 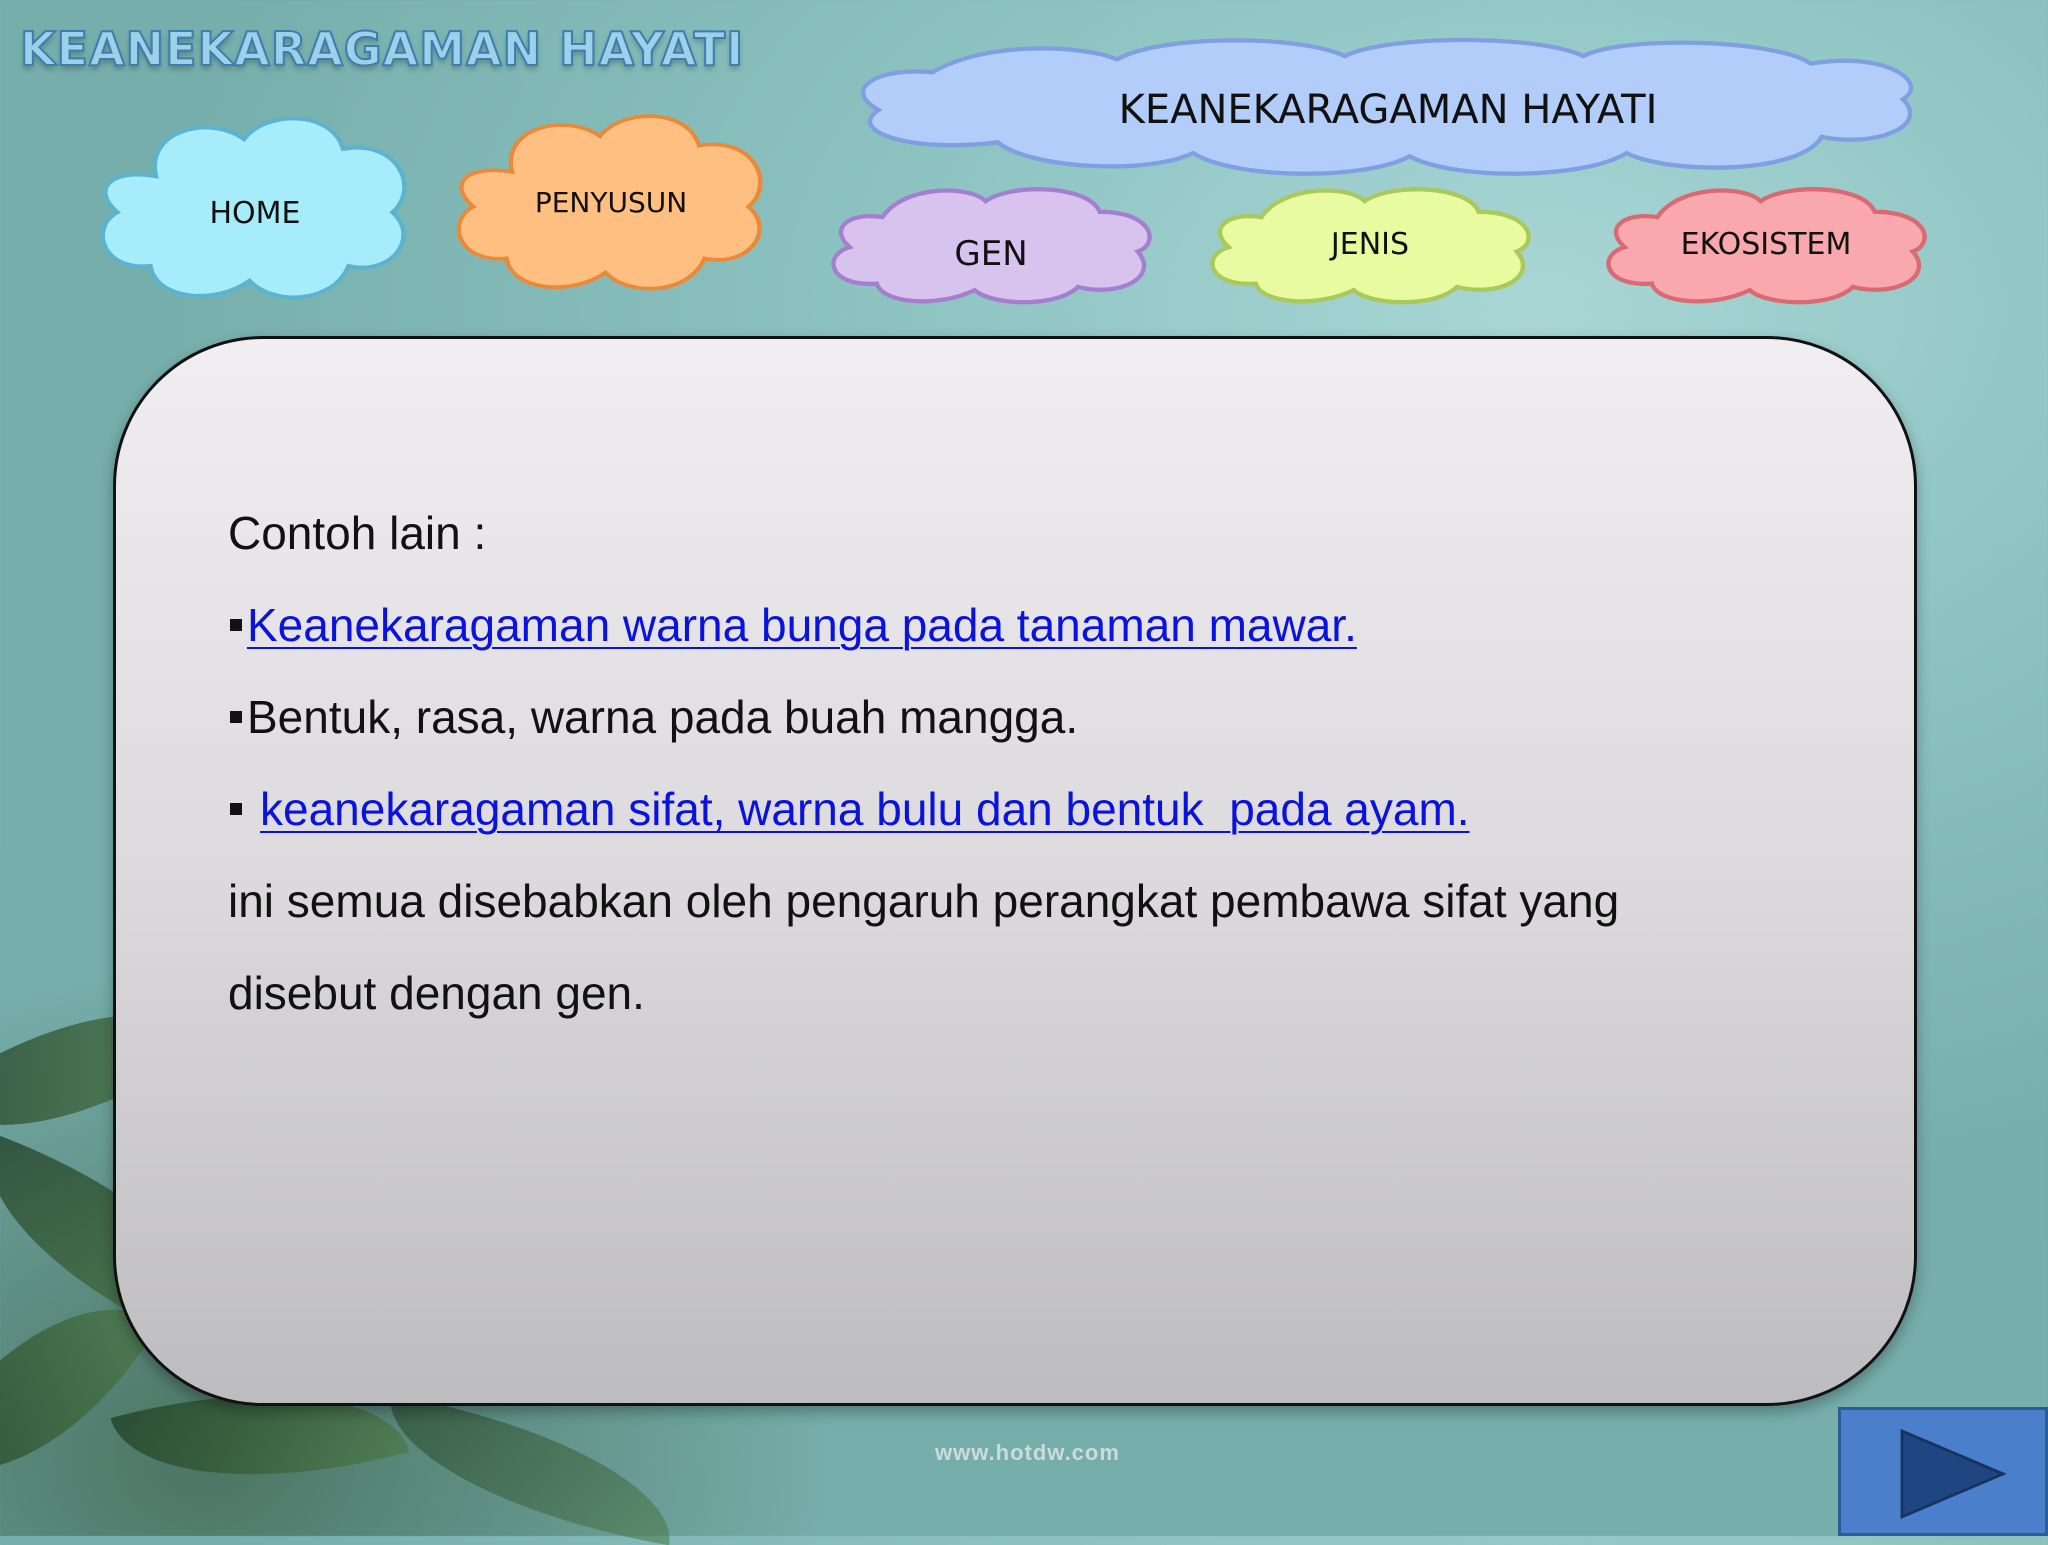 I want to click on penyusun-label: PENYUSUN, so click(x=611, y=202).